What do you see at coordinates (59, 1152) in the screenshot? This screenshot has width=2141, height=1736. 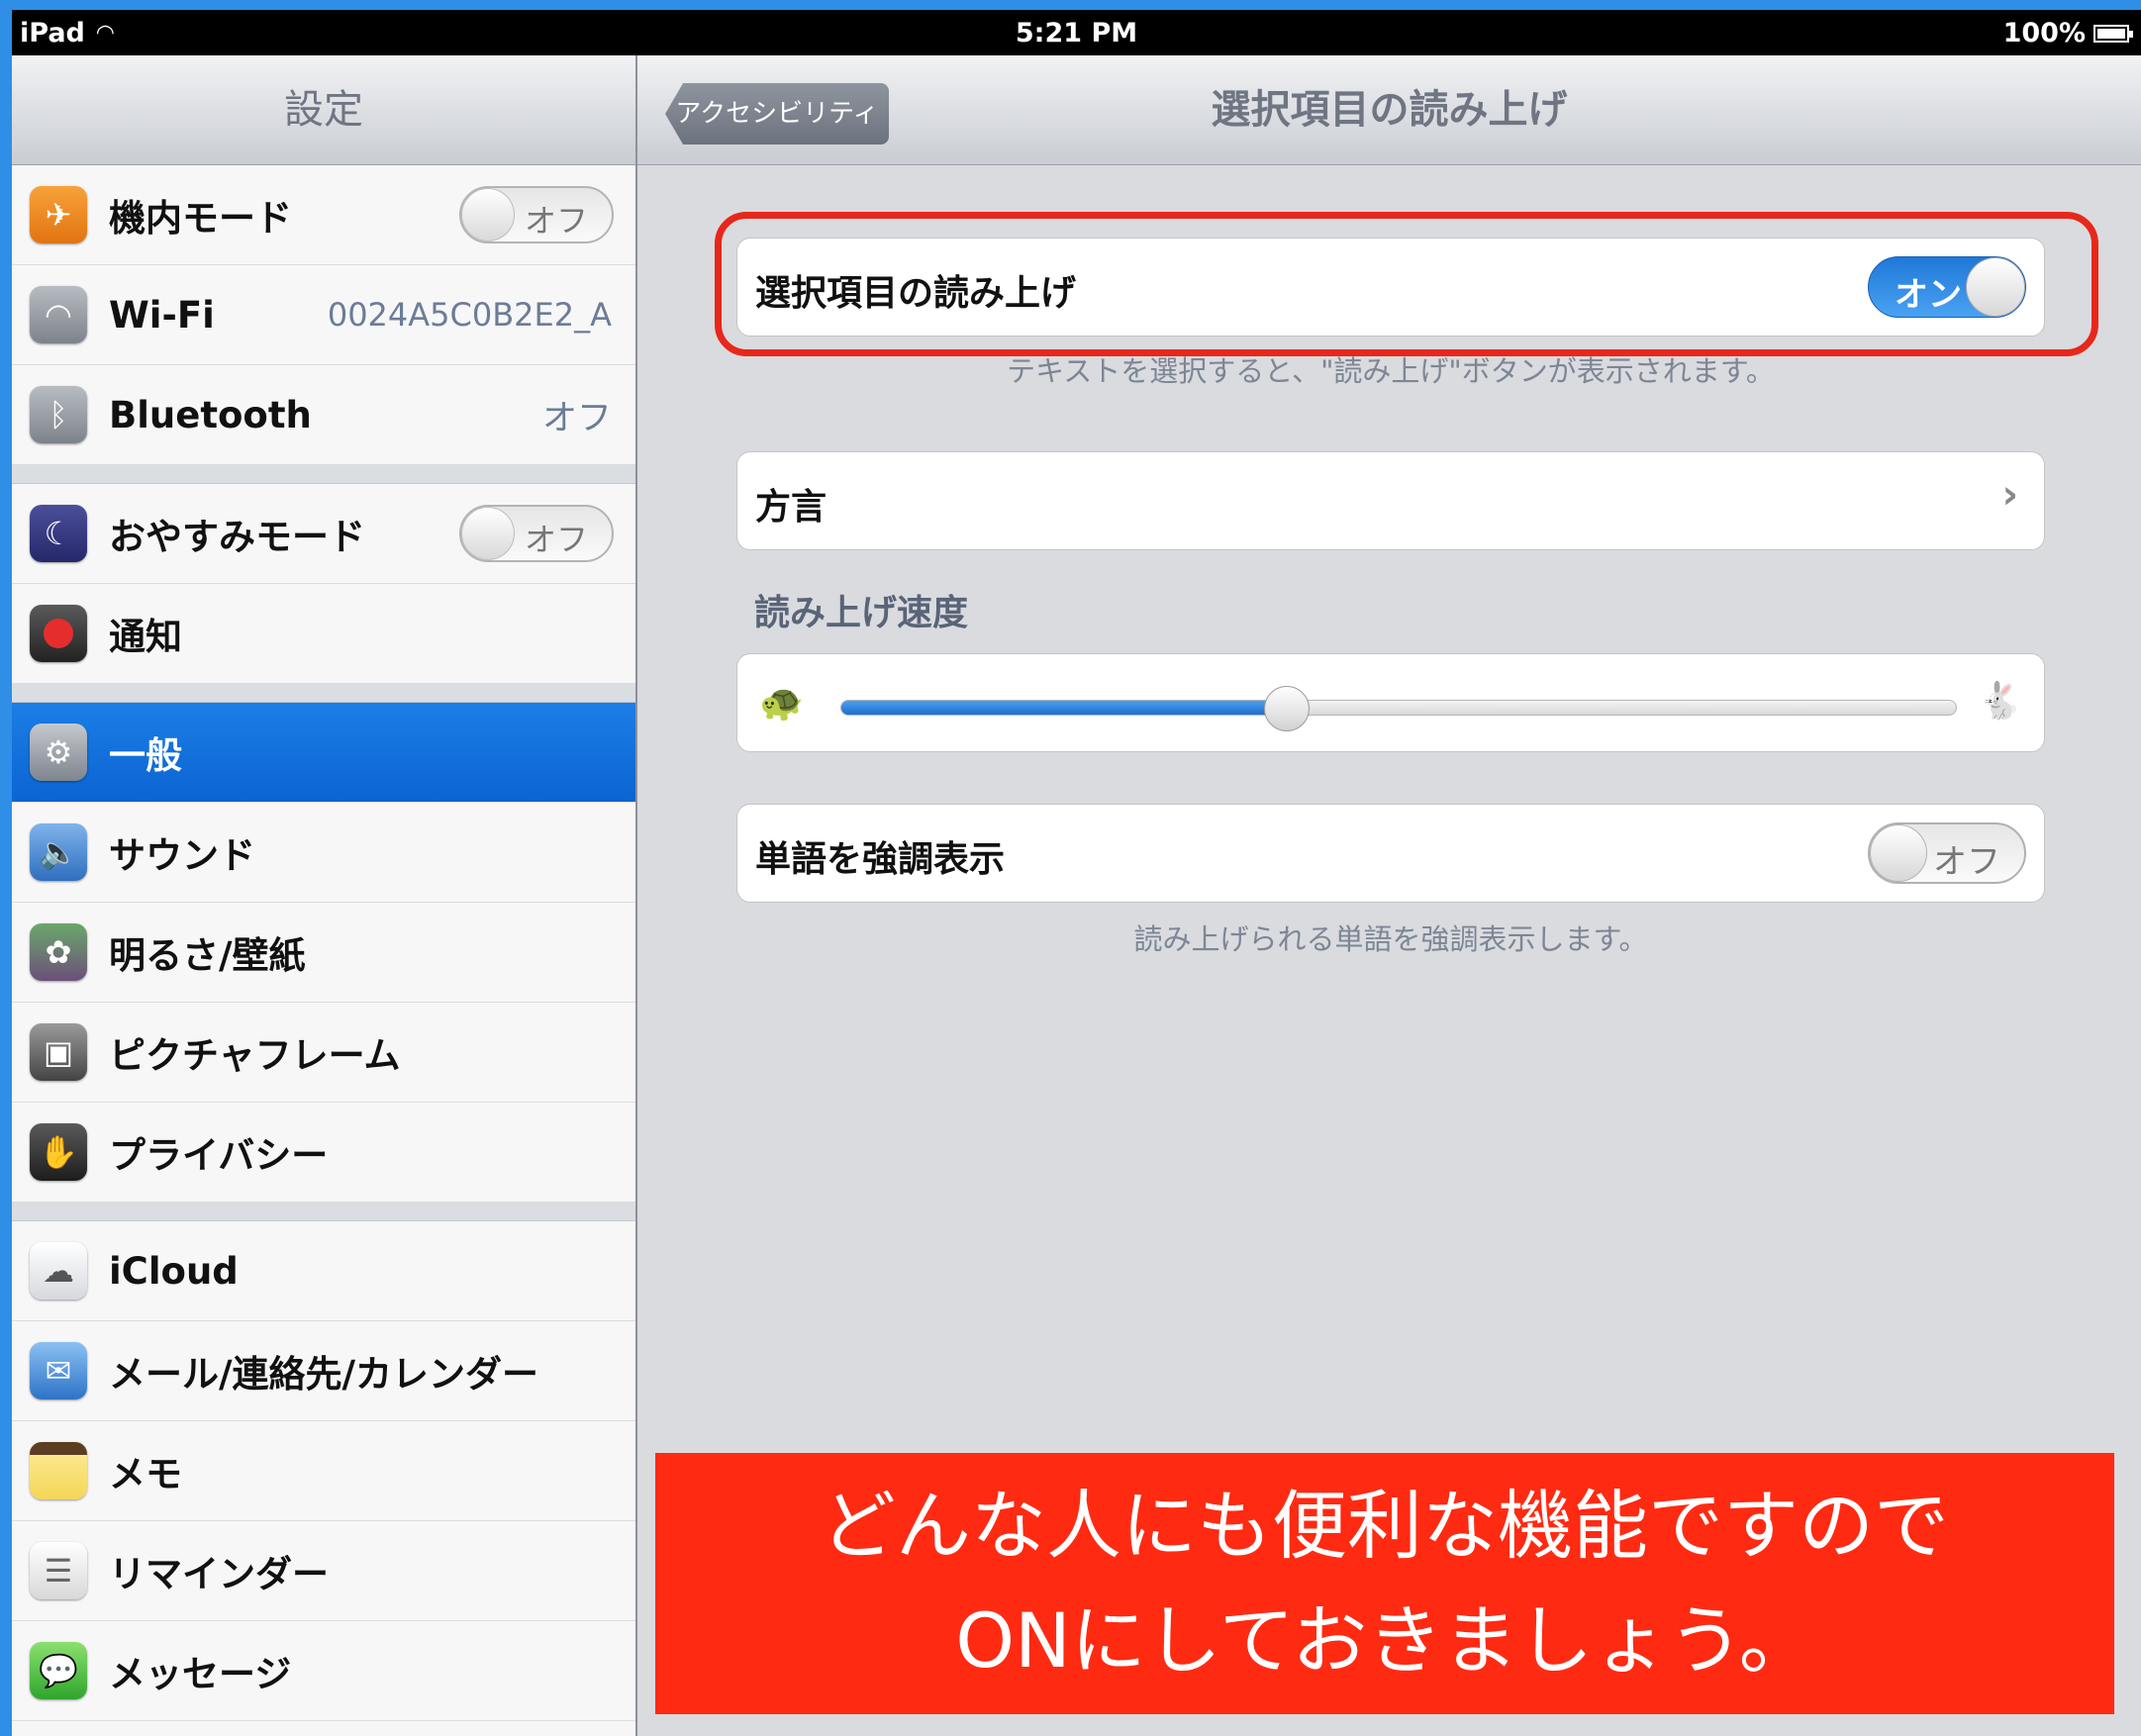 I see `hand-icon: ✋` at bounding box center [59, 1152].